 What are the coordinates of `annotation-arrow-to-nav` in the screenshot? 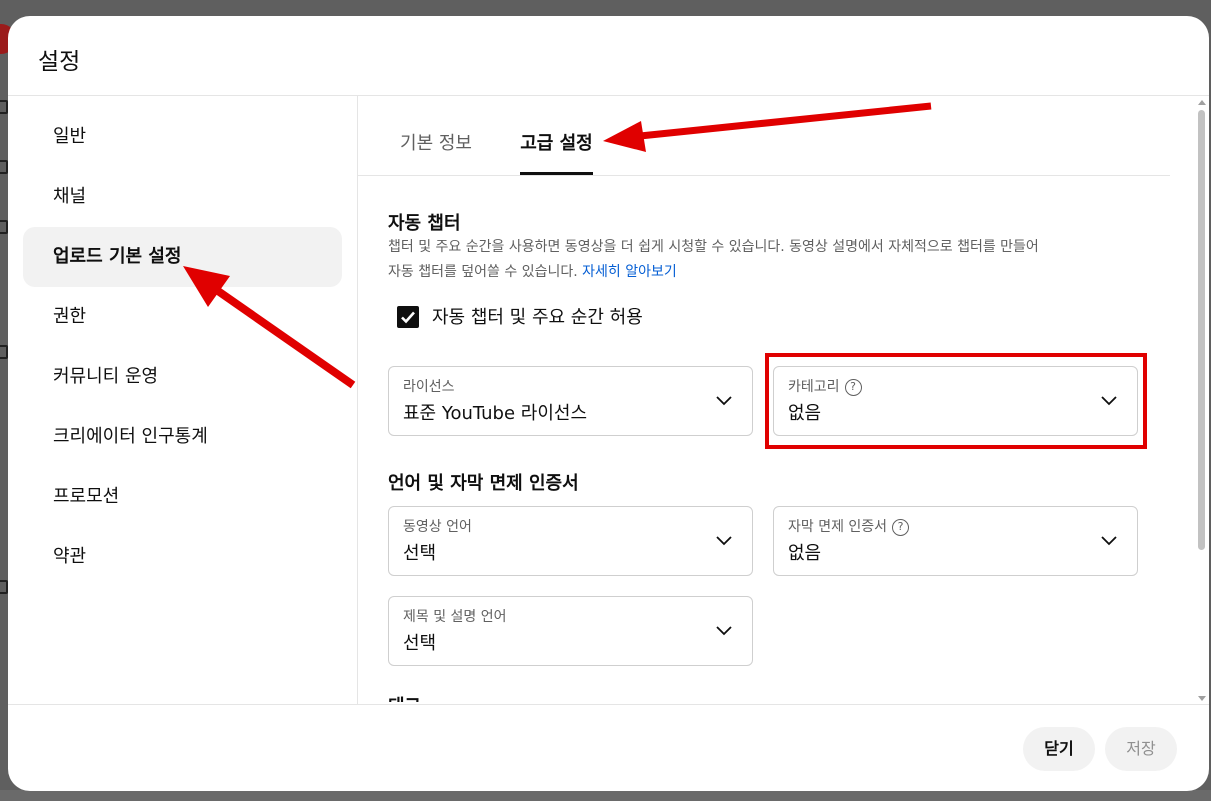 It's located at (269, 327).